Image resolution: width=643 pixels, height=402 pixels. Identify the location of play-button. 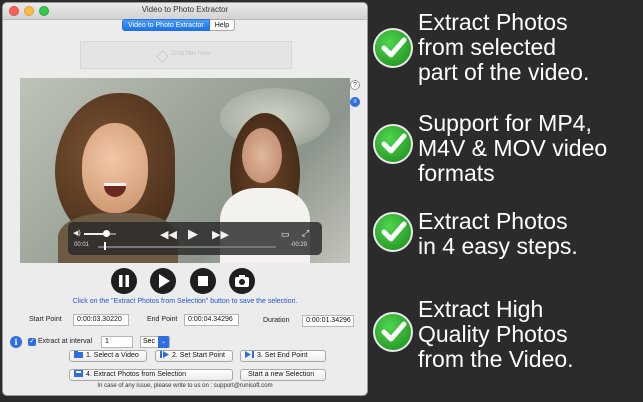
(163, 281).